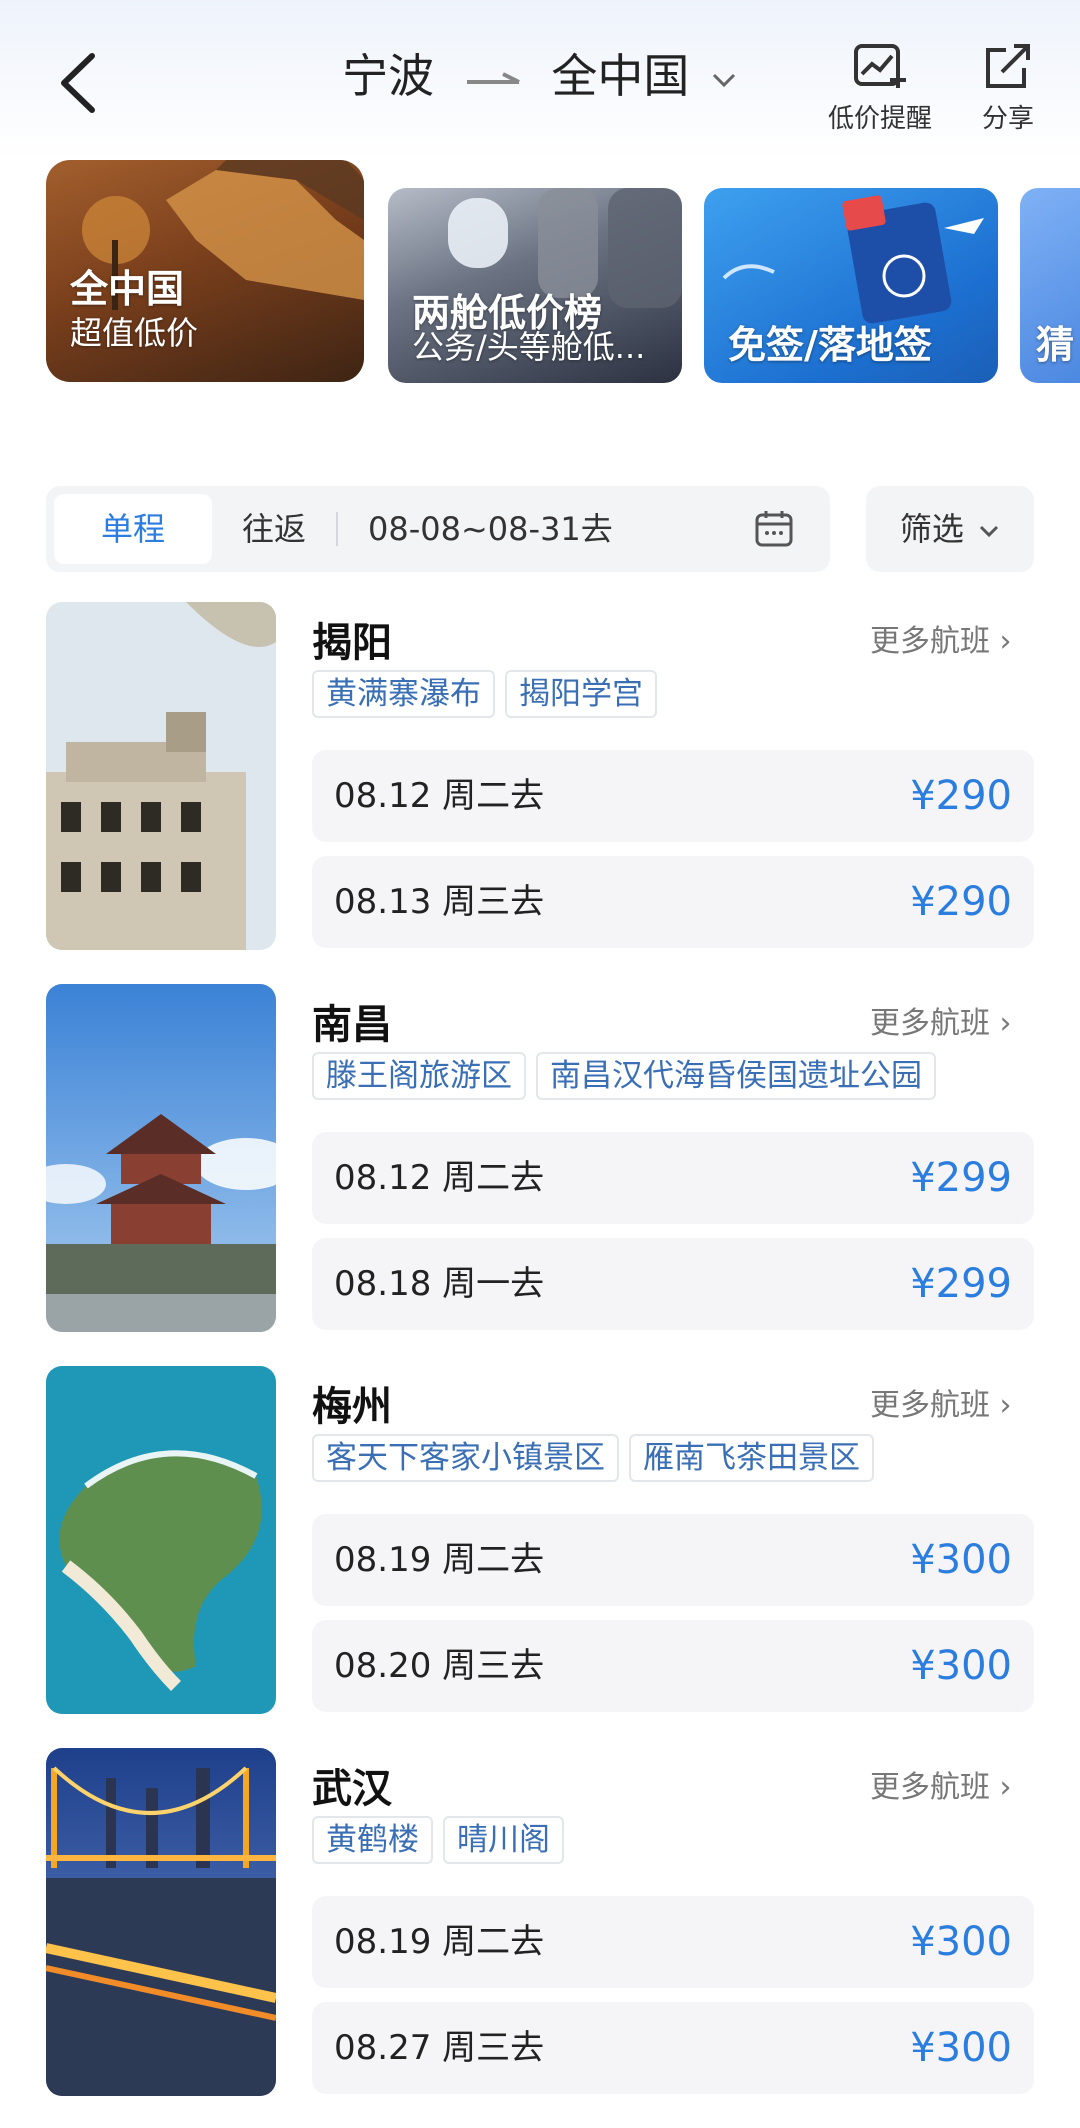 This screenshot has width=1080, height=2128. What do you see at coordinates (403, 694) in the screenshot?
I see `attraction-tag: 黄满寨瀑布` at bounding box center [403, 694].